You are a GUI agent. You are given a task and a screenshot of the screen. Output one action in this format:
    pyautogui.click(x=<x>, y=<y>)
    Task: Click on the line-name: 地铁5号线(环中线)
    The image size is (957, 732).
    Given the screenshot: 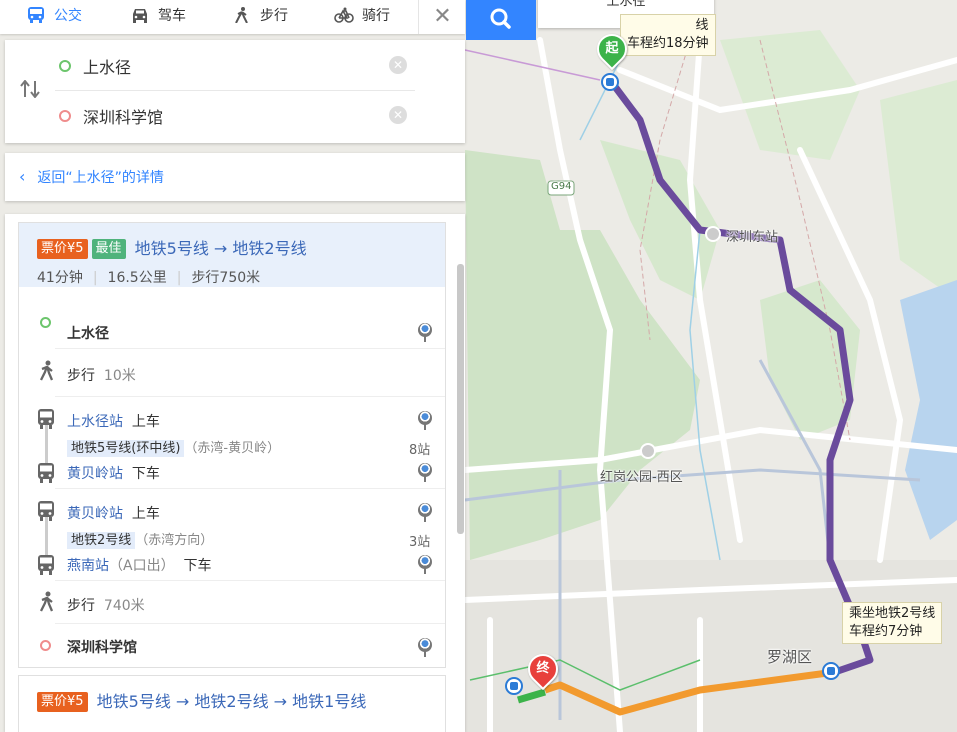 What is the action you would take?
    pyautogui.click(x=126, y=448)
    